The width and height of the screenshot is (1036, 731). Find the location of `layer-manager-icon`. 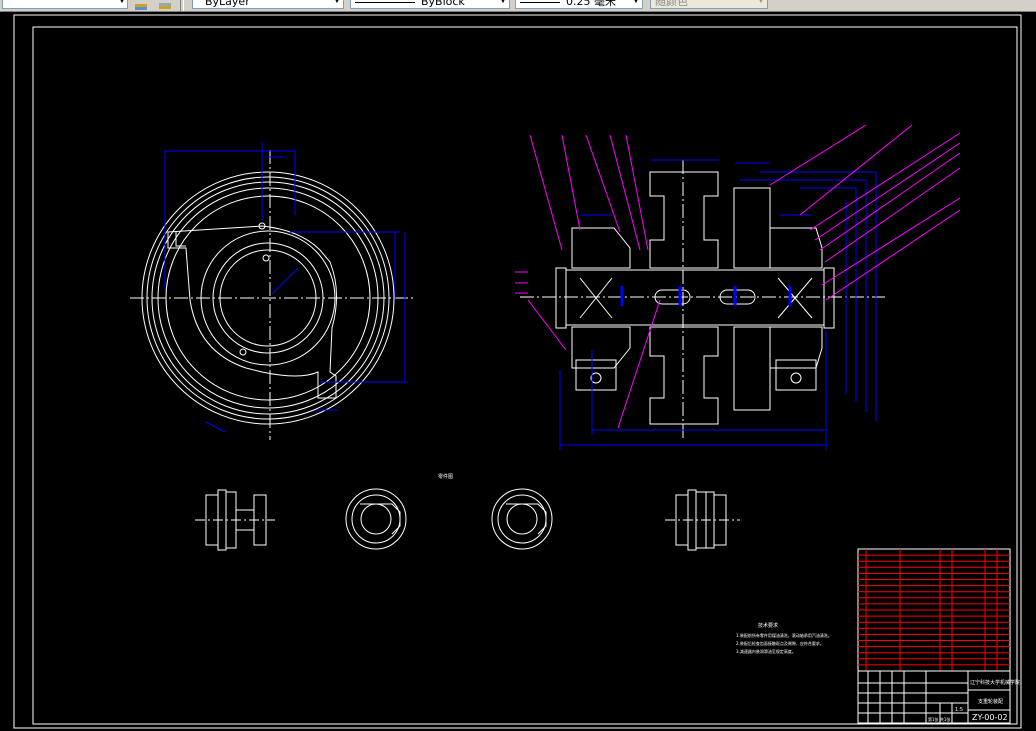

layer-manager-icon is located at coordinates (141, 5).